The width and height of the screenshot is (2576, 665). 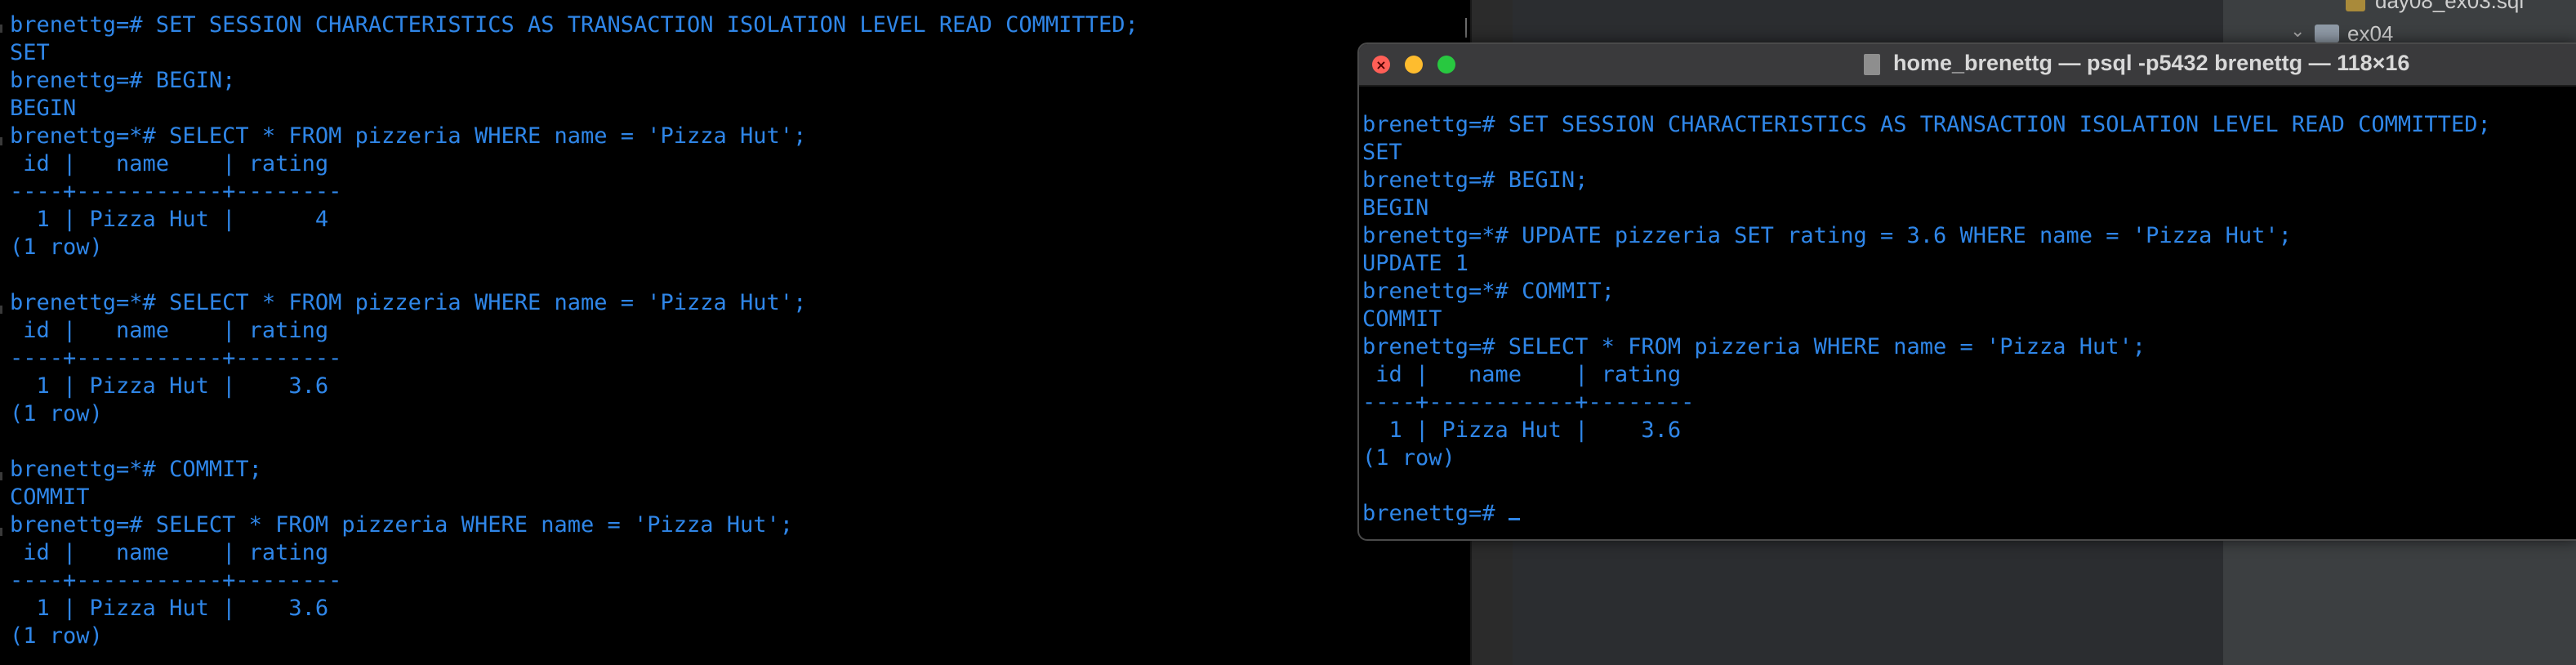 I want to click on text-cursor, so click(x=1514, y=519).